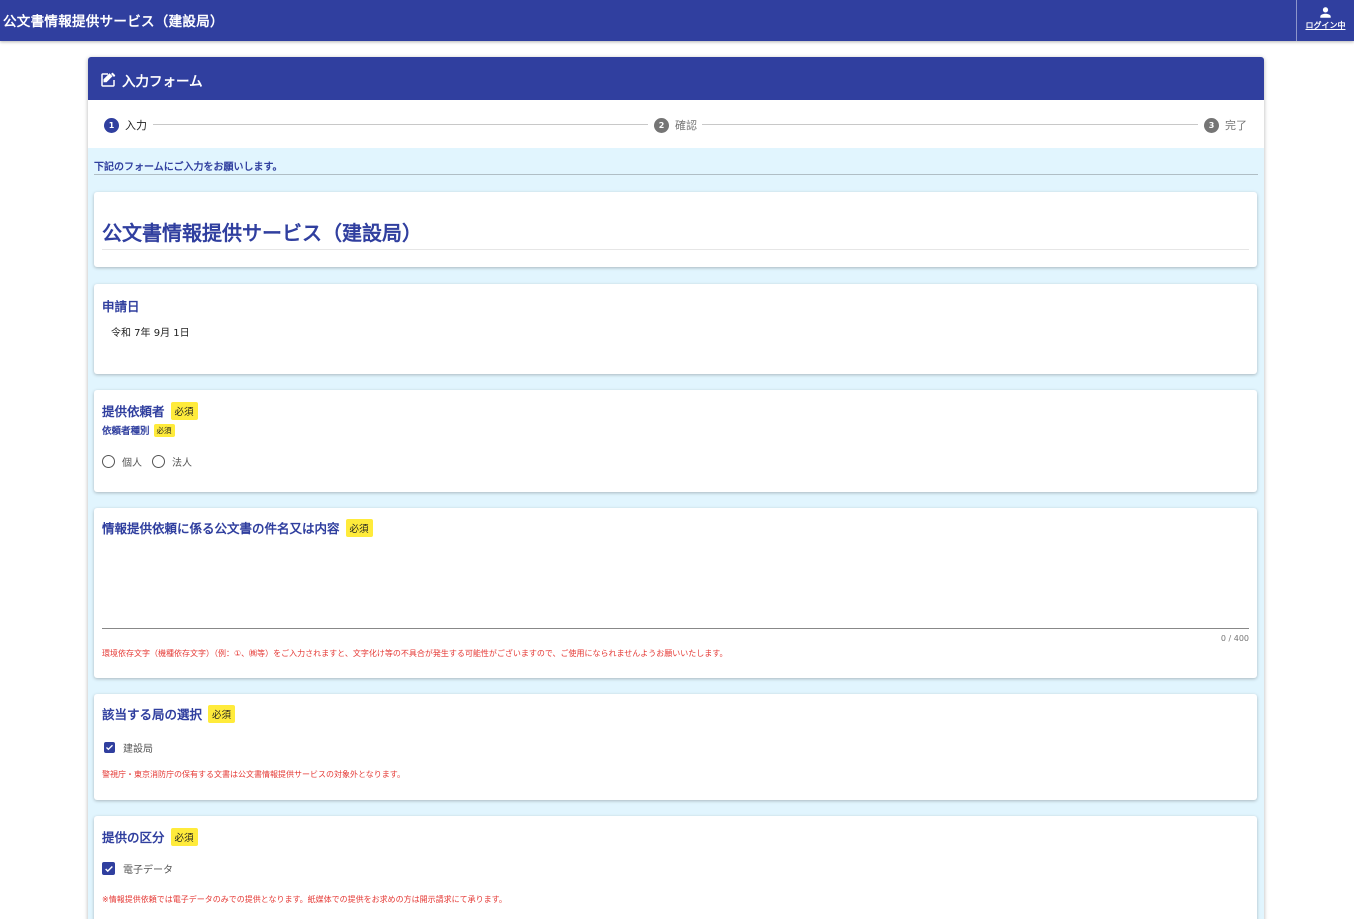 The height and width of the screenshot is (919, 1354). I want to click on subject-textarea, so click(675, 587).